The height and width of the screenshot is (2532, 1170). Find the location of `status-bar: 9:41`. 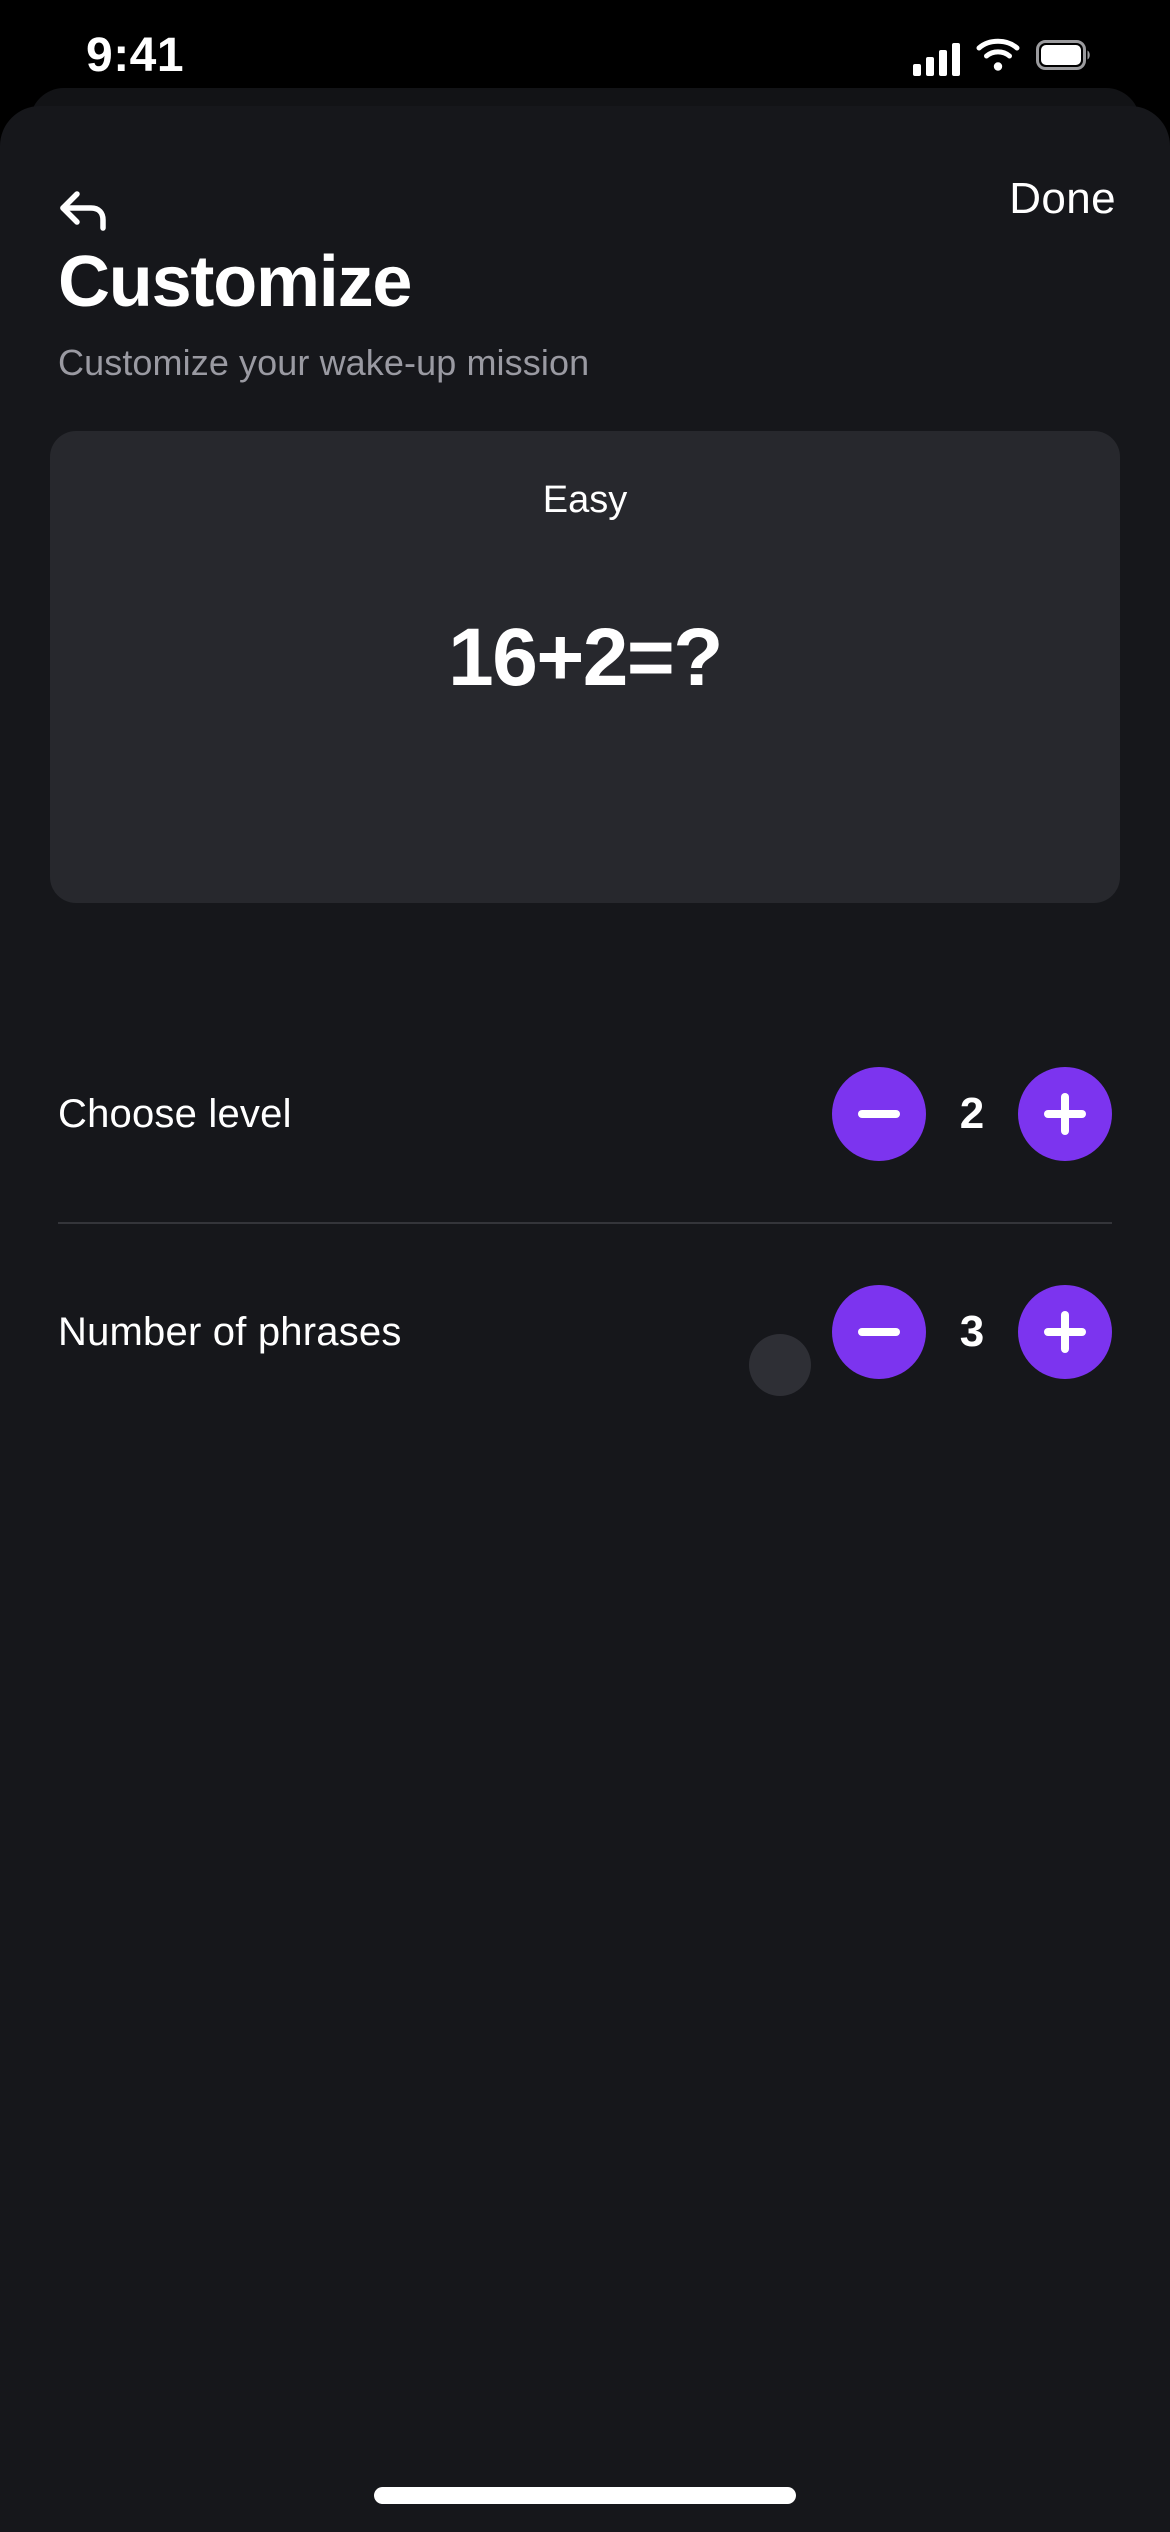

status-bar: 9:41 is located at coordinates (585, 65).